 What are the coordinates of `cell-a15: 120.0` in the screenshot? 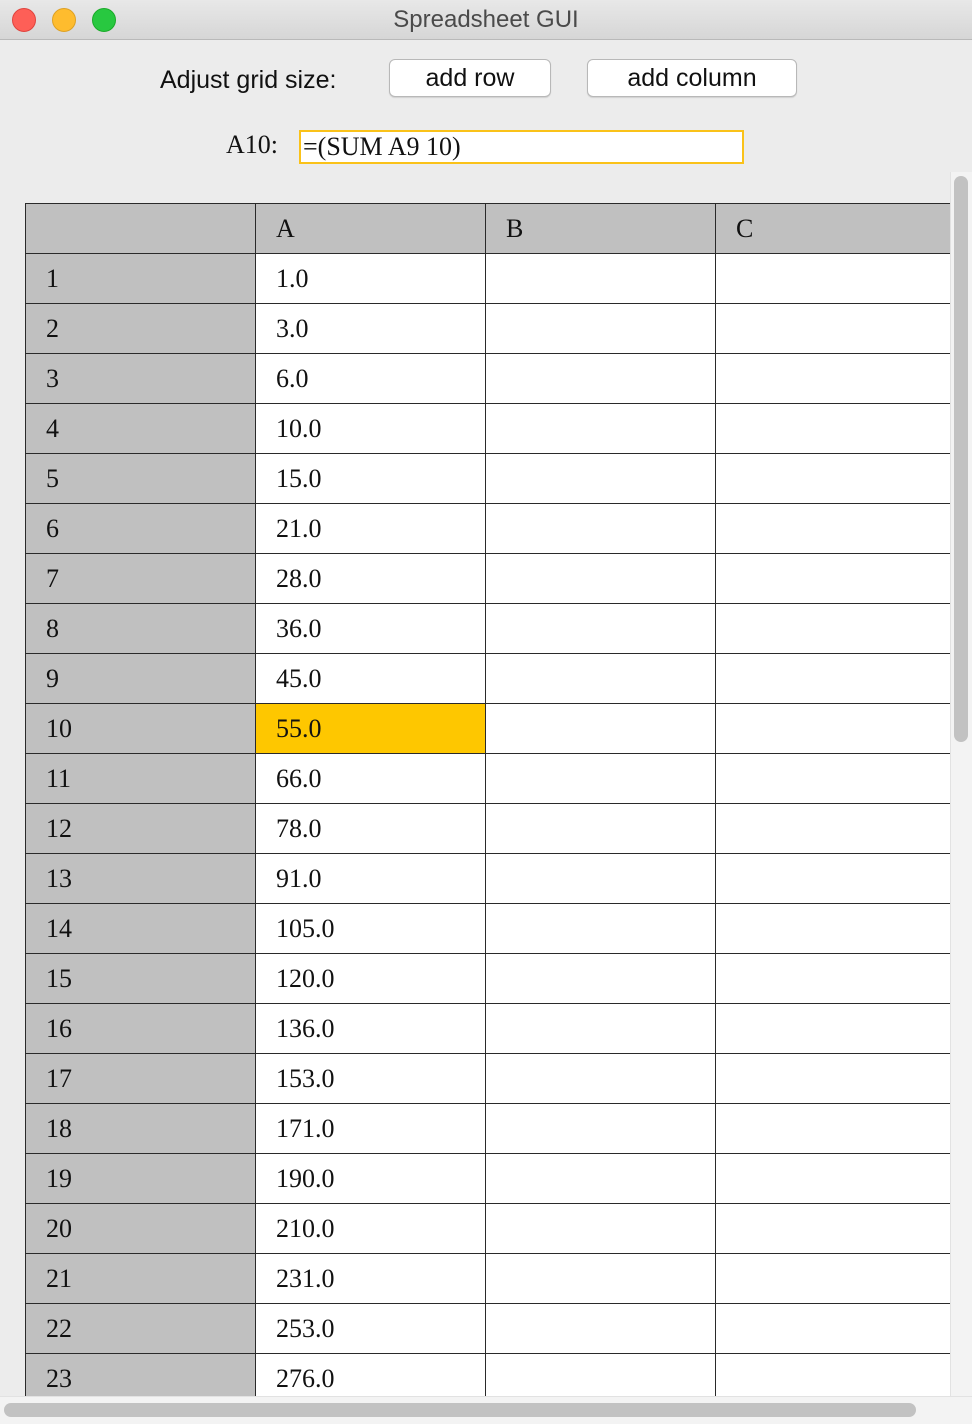 It's located at (370, 978).